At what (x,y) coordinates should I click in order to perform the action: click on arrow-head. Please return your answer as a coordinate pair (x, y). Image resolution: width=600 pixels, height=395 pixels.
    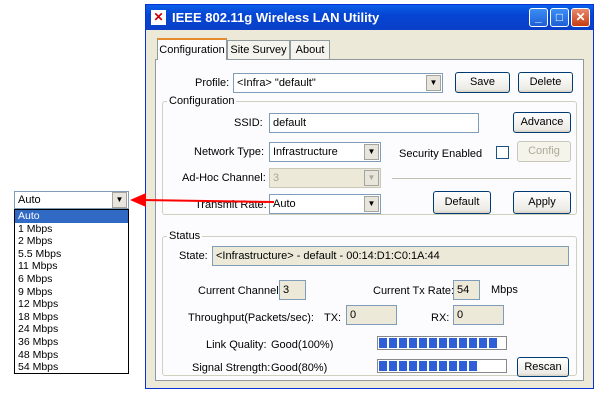
    Looking at the image, I should click on (138, 200).